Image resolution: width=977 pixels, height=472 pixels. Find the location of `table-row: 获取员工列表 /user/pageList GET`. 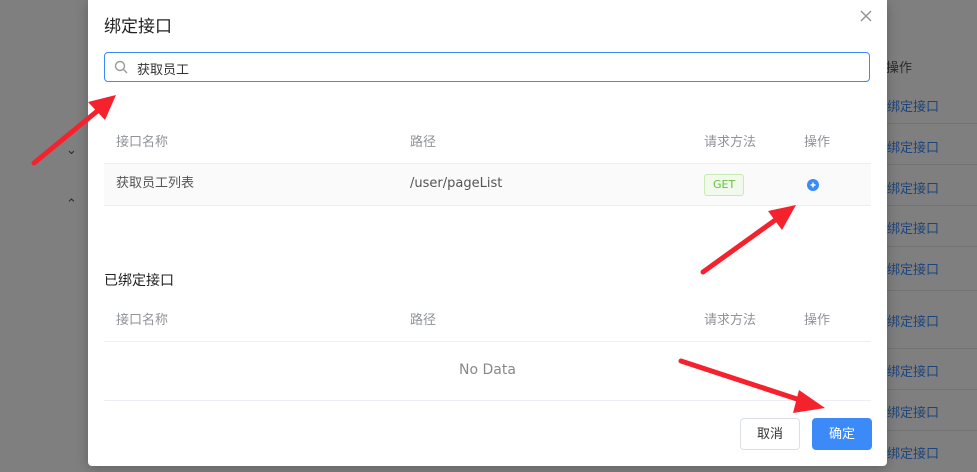

table-row: 获取员工列表 /user/pageList GET is located at coordinates (487, 185).